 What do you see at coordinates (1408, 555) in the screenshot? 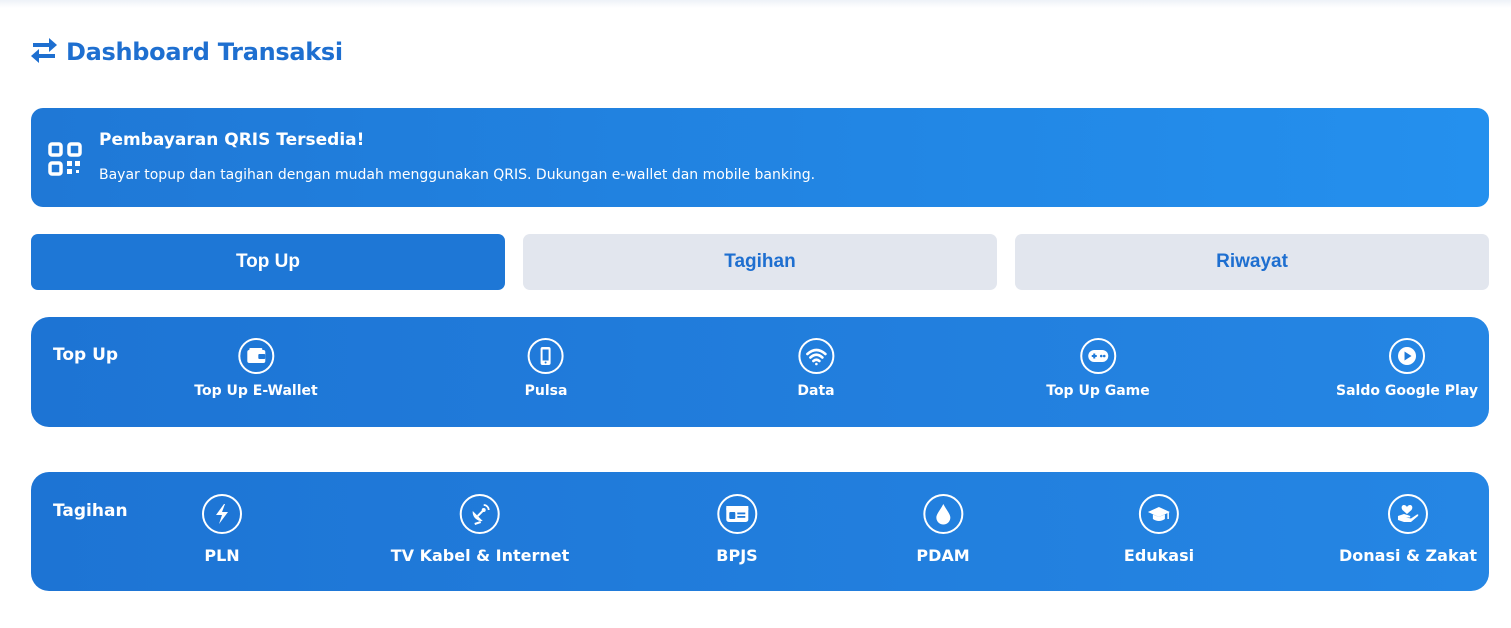
I see `service-label: Donasi & Zakat` at bounding box center [1408, 555].